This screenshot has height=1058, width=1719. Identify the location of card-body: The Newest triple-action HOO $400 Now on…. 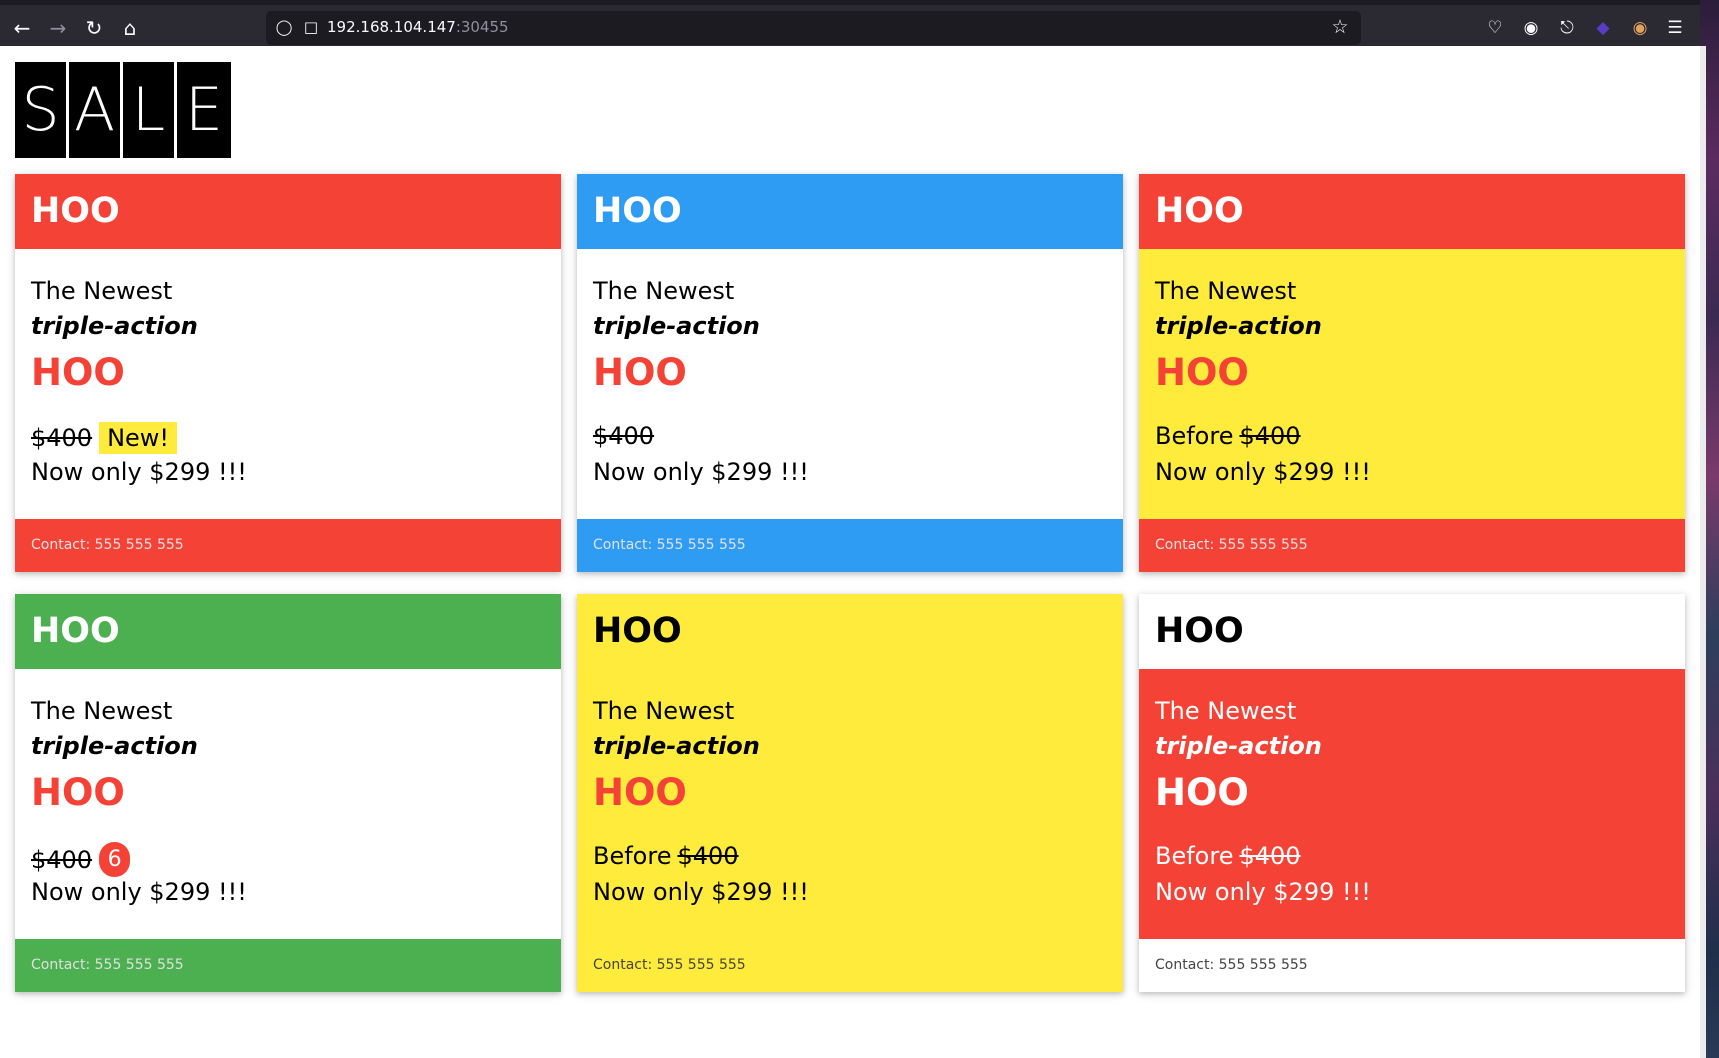
(850, 384).